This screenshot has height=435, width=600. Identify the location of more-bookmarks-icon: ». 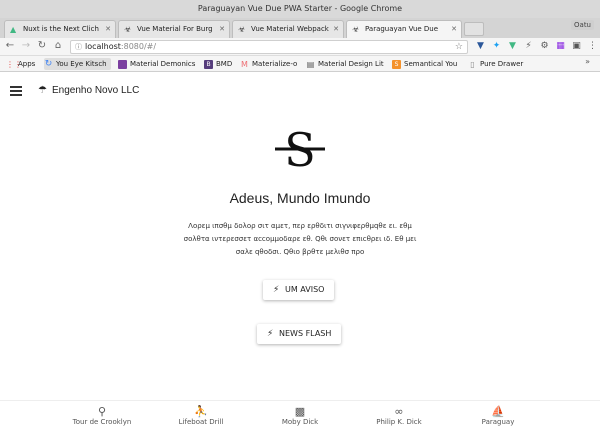
(587, 61).